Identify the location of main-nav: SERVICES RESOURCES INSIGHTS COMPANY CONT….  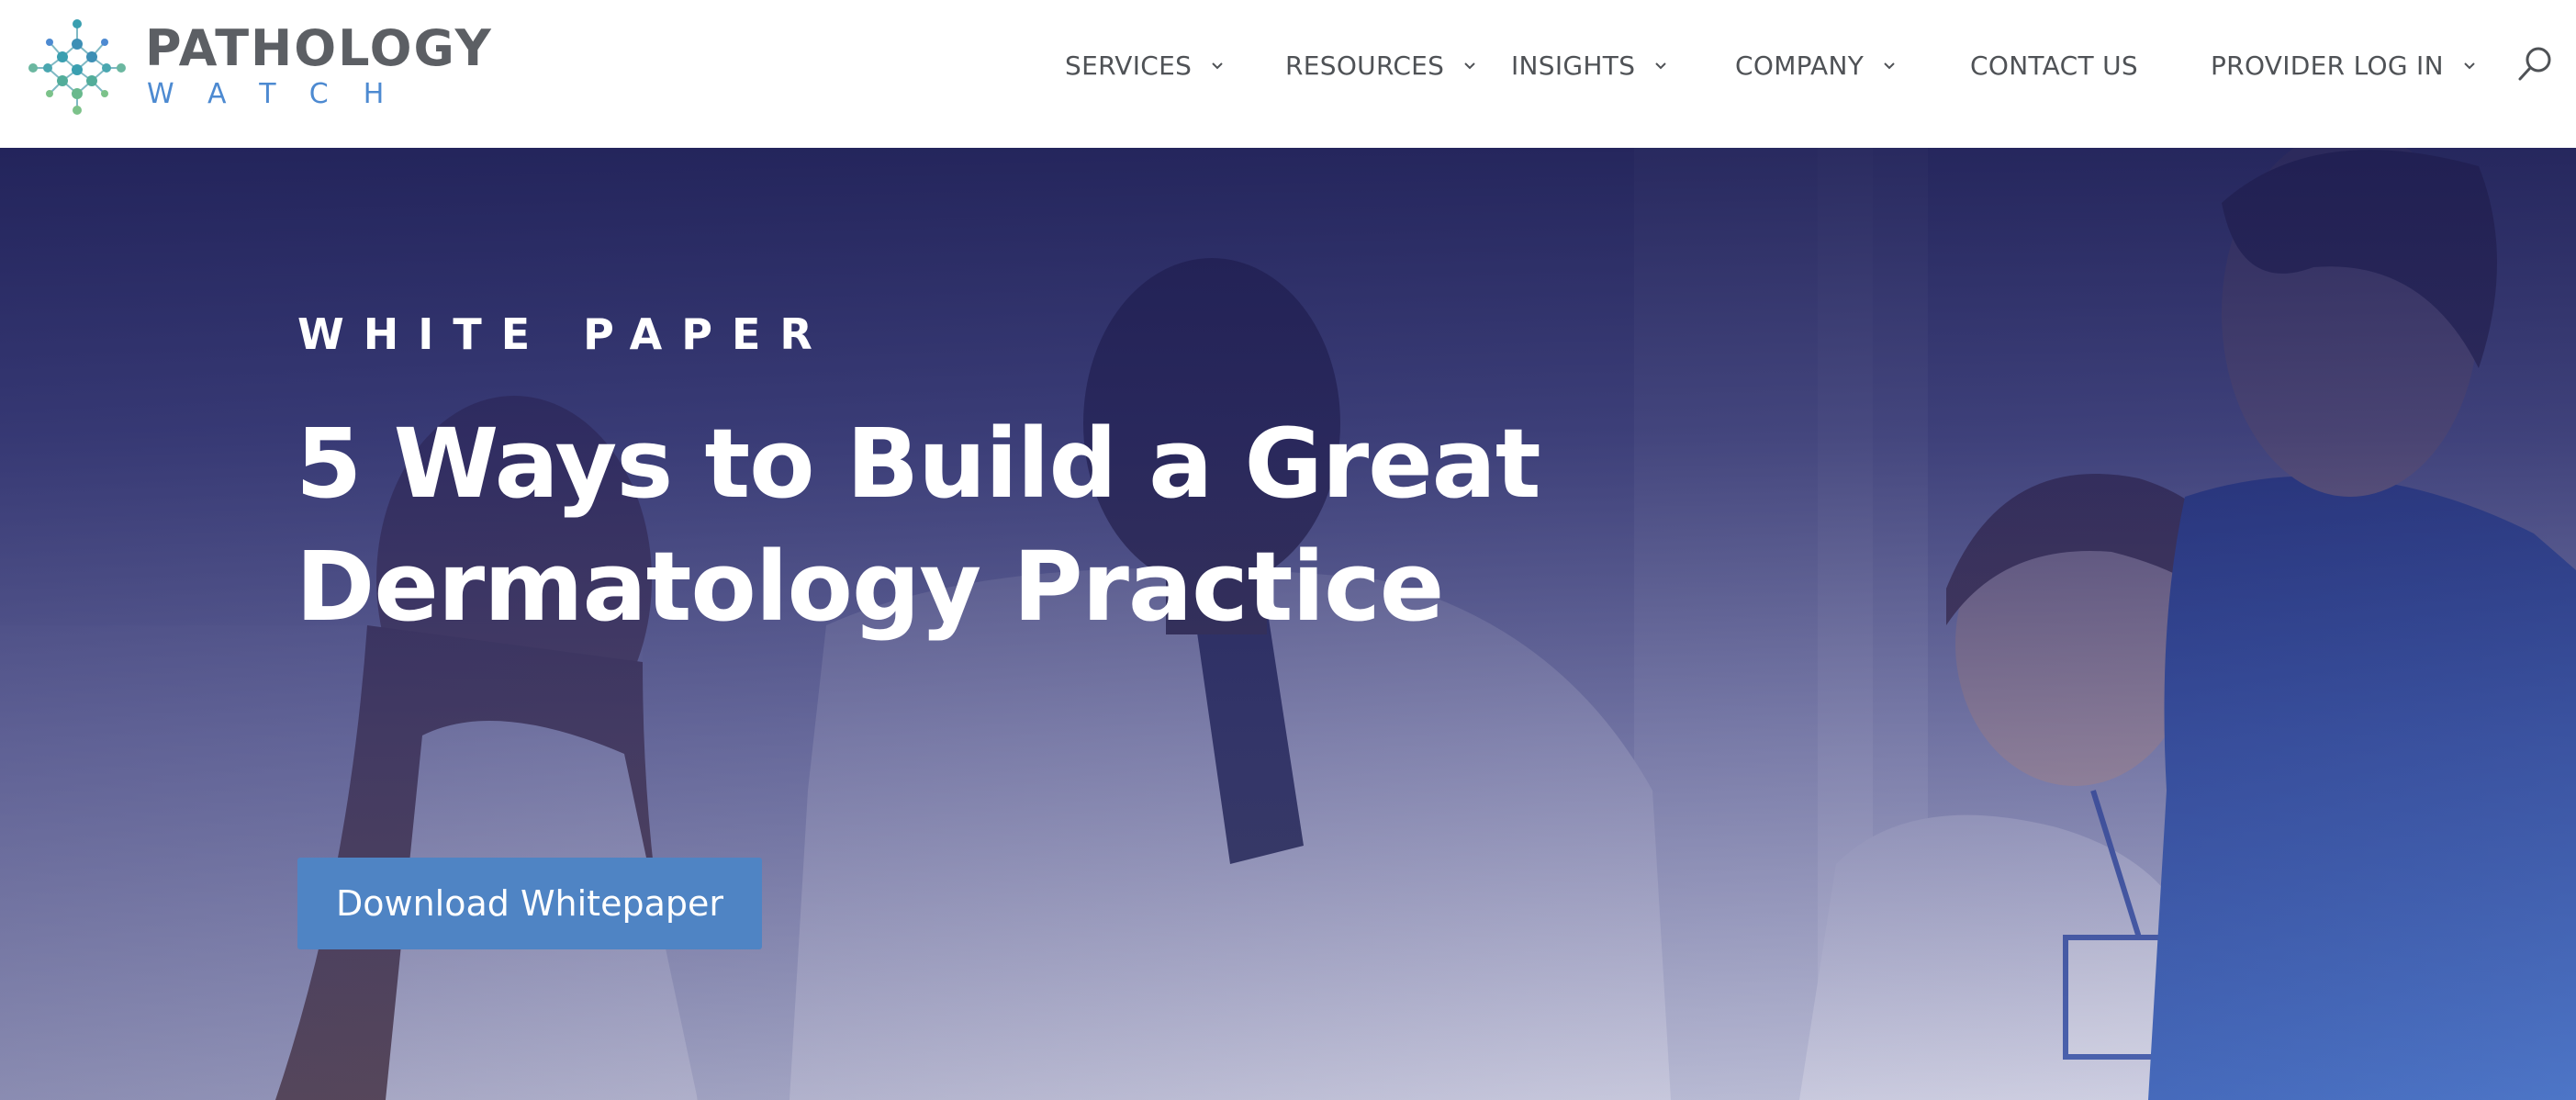
(1288, 69).